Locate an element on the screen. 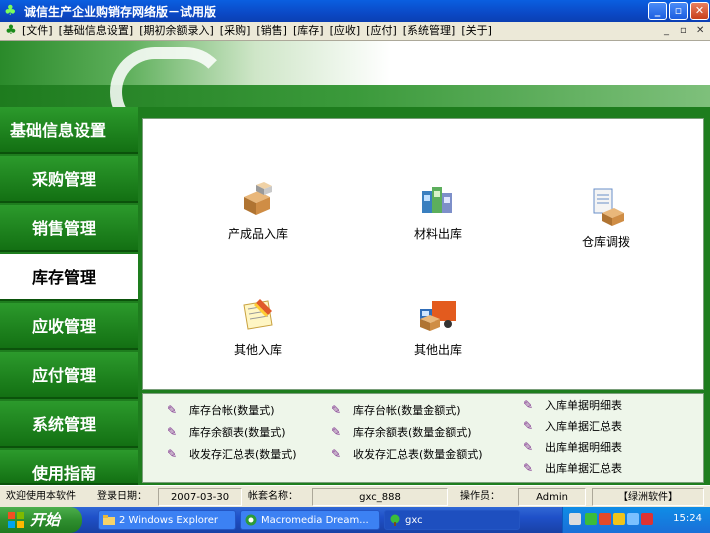  sidebar-item-inventory: 库存管理 is located at coordinates (69, 277).